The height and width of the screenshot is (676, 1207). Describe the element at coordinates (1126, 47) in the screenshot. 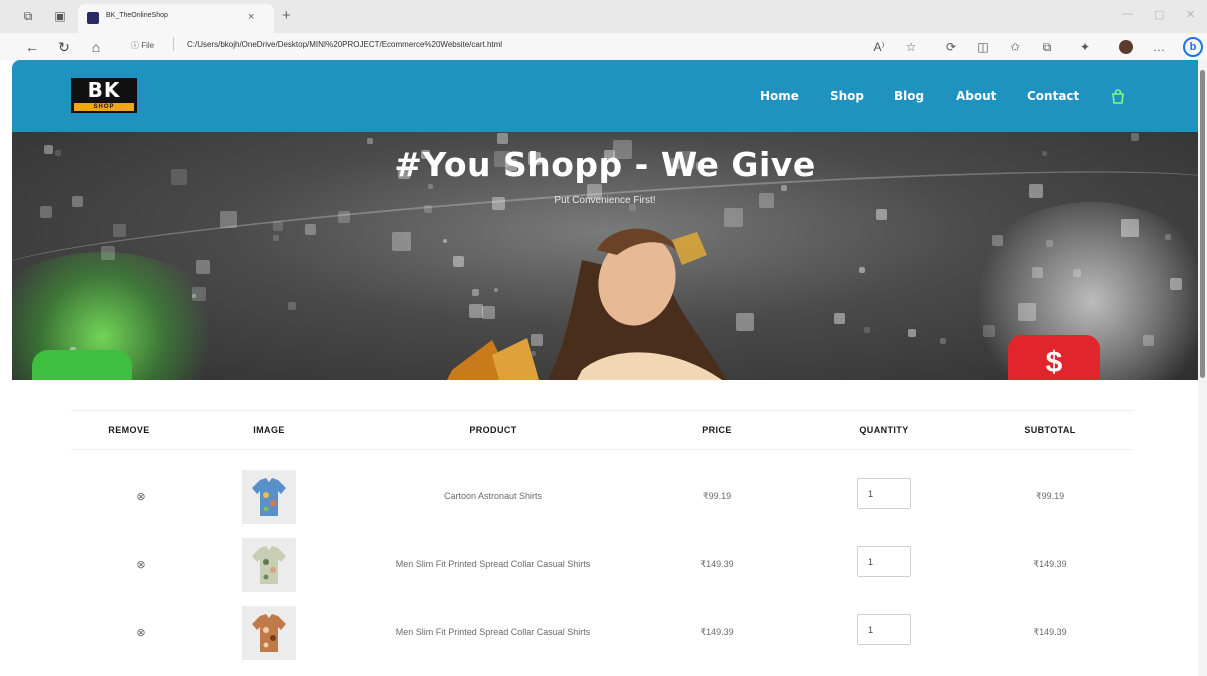

I see `profile-avatar` at that location.